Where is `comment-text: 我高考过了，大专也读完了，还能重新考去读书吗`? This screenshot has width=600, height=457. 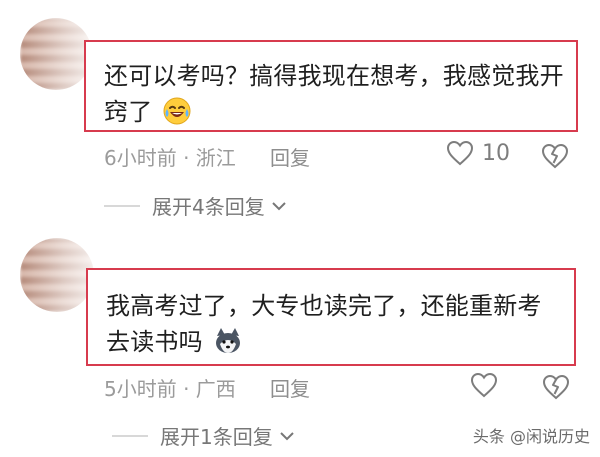 comment-text: 我高考过了，大专也读完了，还能重新考去读书吗 is located at coordinates (334, 324).